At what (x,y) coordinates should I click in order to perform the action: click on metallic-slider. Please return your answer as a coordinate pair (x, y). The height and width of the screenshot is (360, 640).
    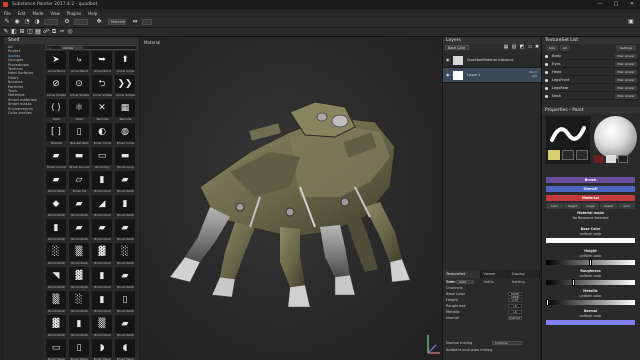
    Looking at the image, I should click on (590, 302).